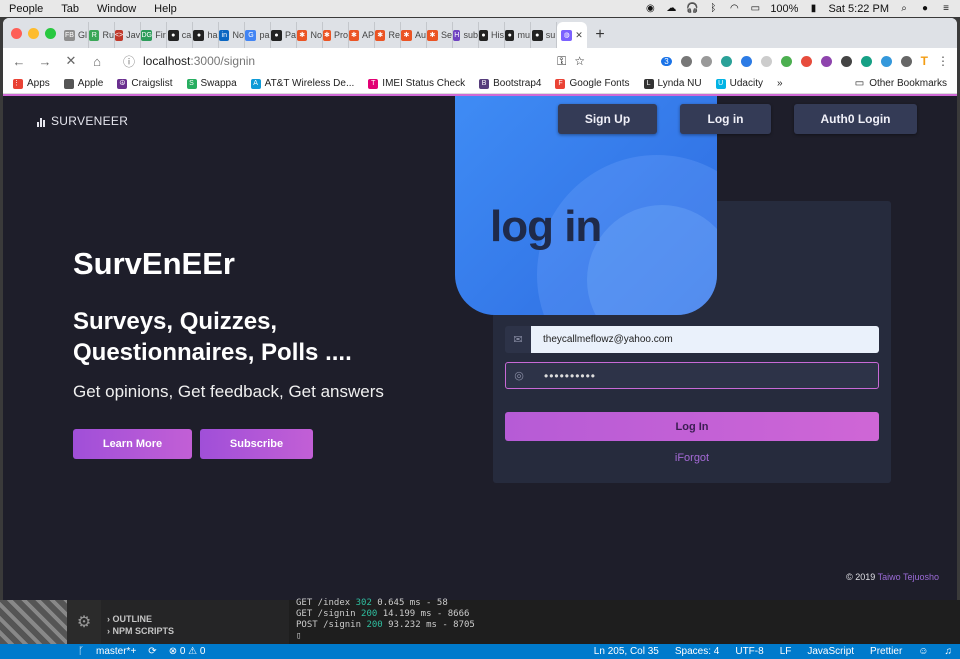 The image size is (960, 659). What do you see at coordinates (705, 339) in the screenshot?
I see `email-input: theycallmeflowz@yahoo.com` at bounding box center [705, 339].